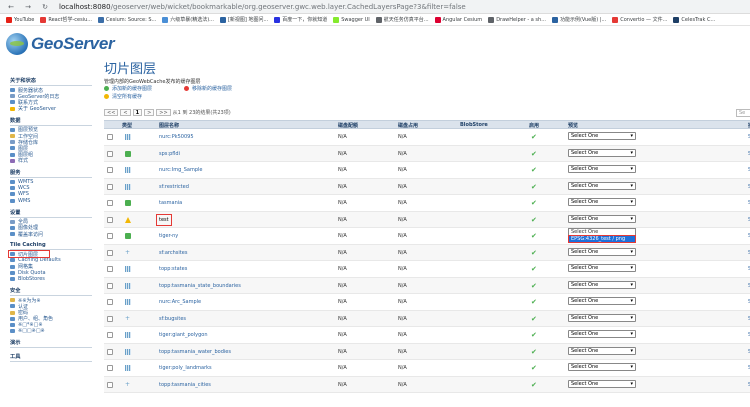  What do you see at coordinates (123, 96) in the screenshot?
I see `empty-all-cache-link: 清空所有缓存` at bounding box center [123, 96].